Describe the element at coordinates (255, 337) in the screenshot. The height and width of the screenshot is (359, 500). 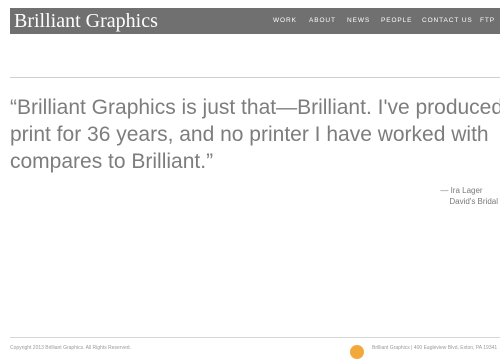
I see `footer-divider` at that location.